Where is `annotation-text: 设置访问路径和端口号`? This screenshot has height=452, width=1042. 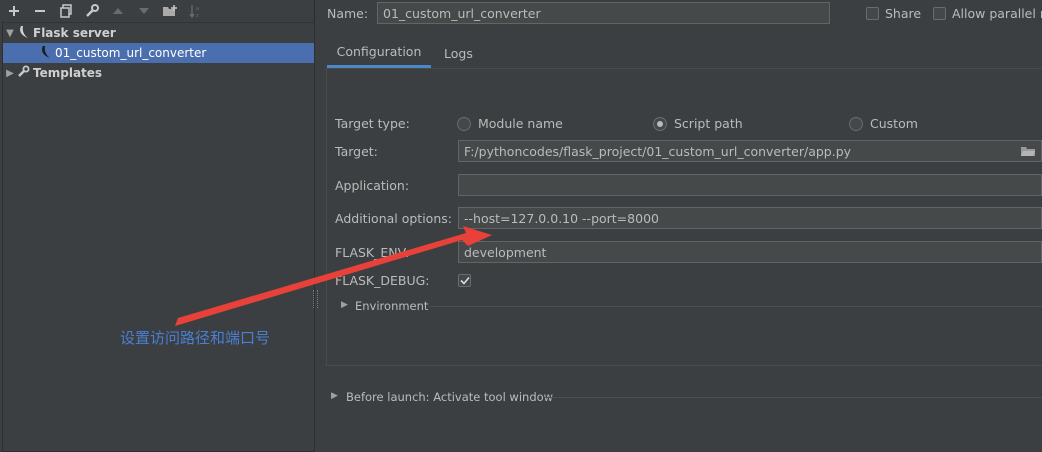 annotation-text: 设置访问路径和端口号 is located at coordinates (195, 338).